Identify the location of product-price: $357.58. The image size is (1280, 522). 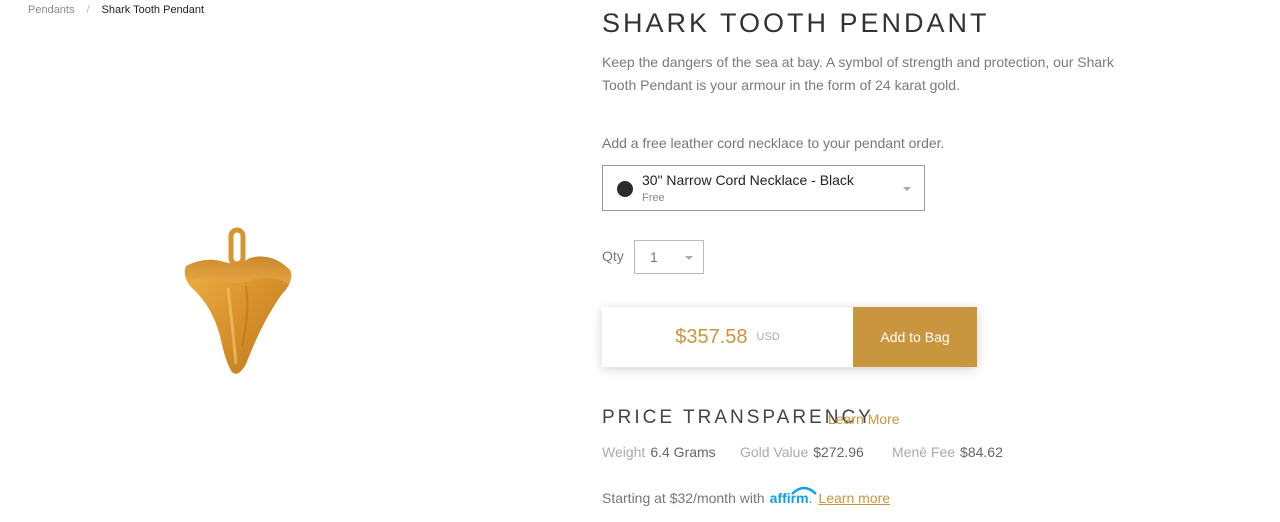
(711, 336).